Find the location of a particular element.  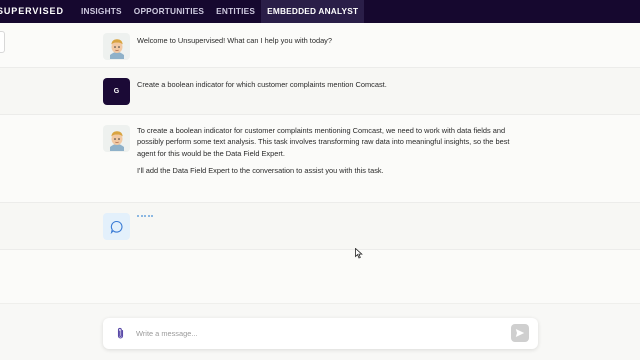

brand-logo: SUPERVISED is located at coordinates (37, 11).